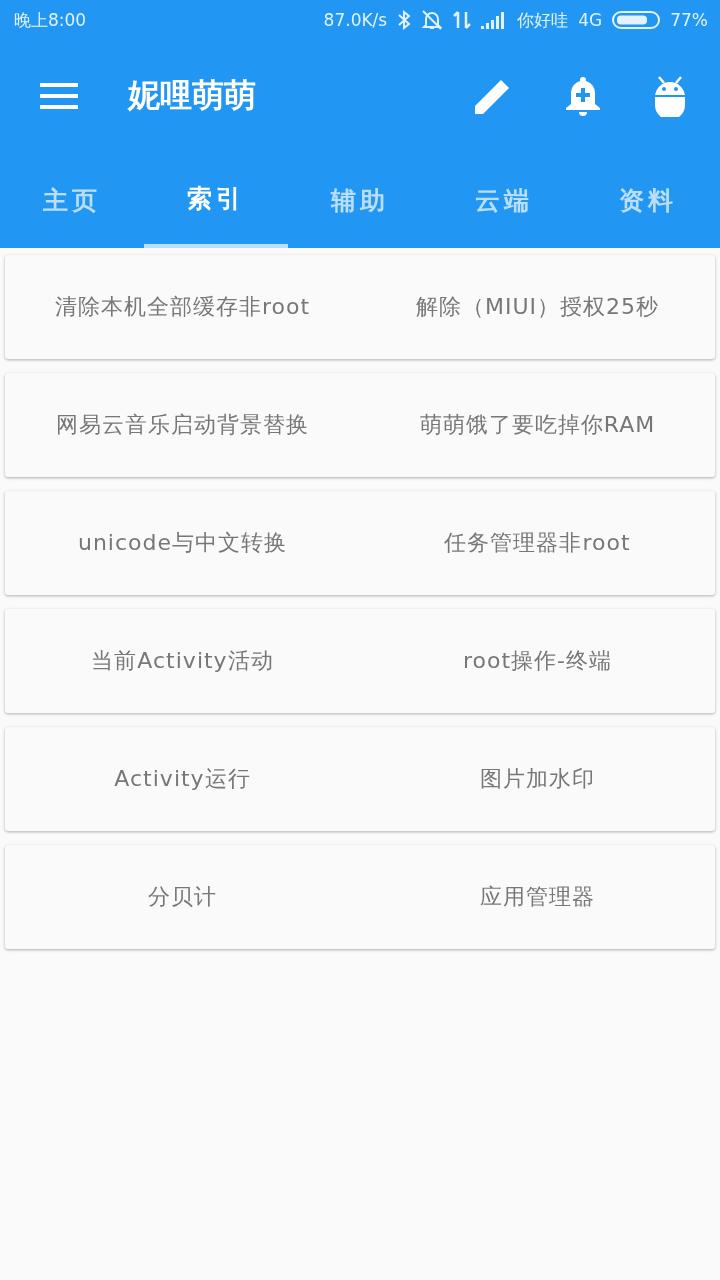 The width and height of the screenshot is (720, 1280). What do you see at coordinates (360, 200) in the screenshot?
I see `tab: 辅助` at bounding box center [360, 200].